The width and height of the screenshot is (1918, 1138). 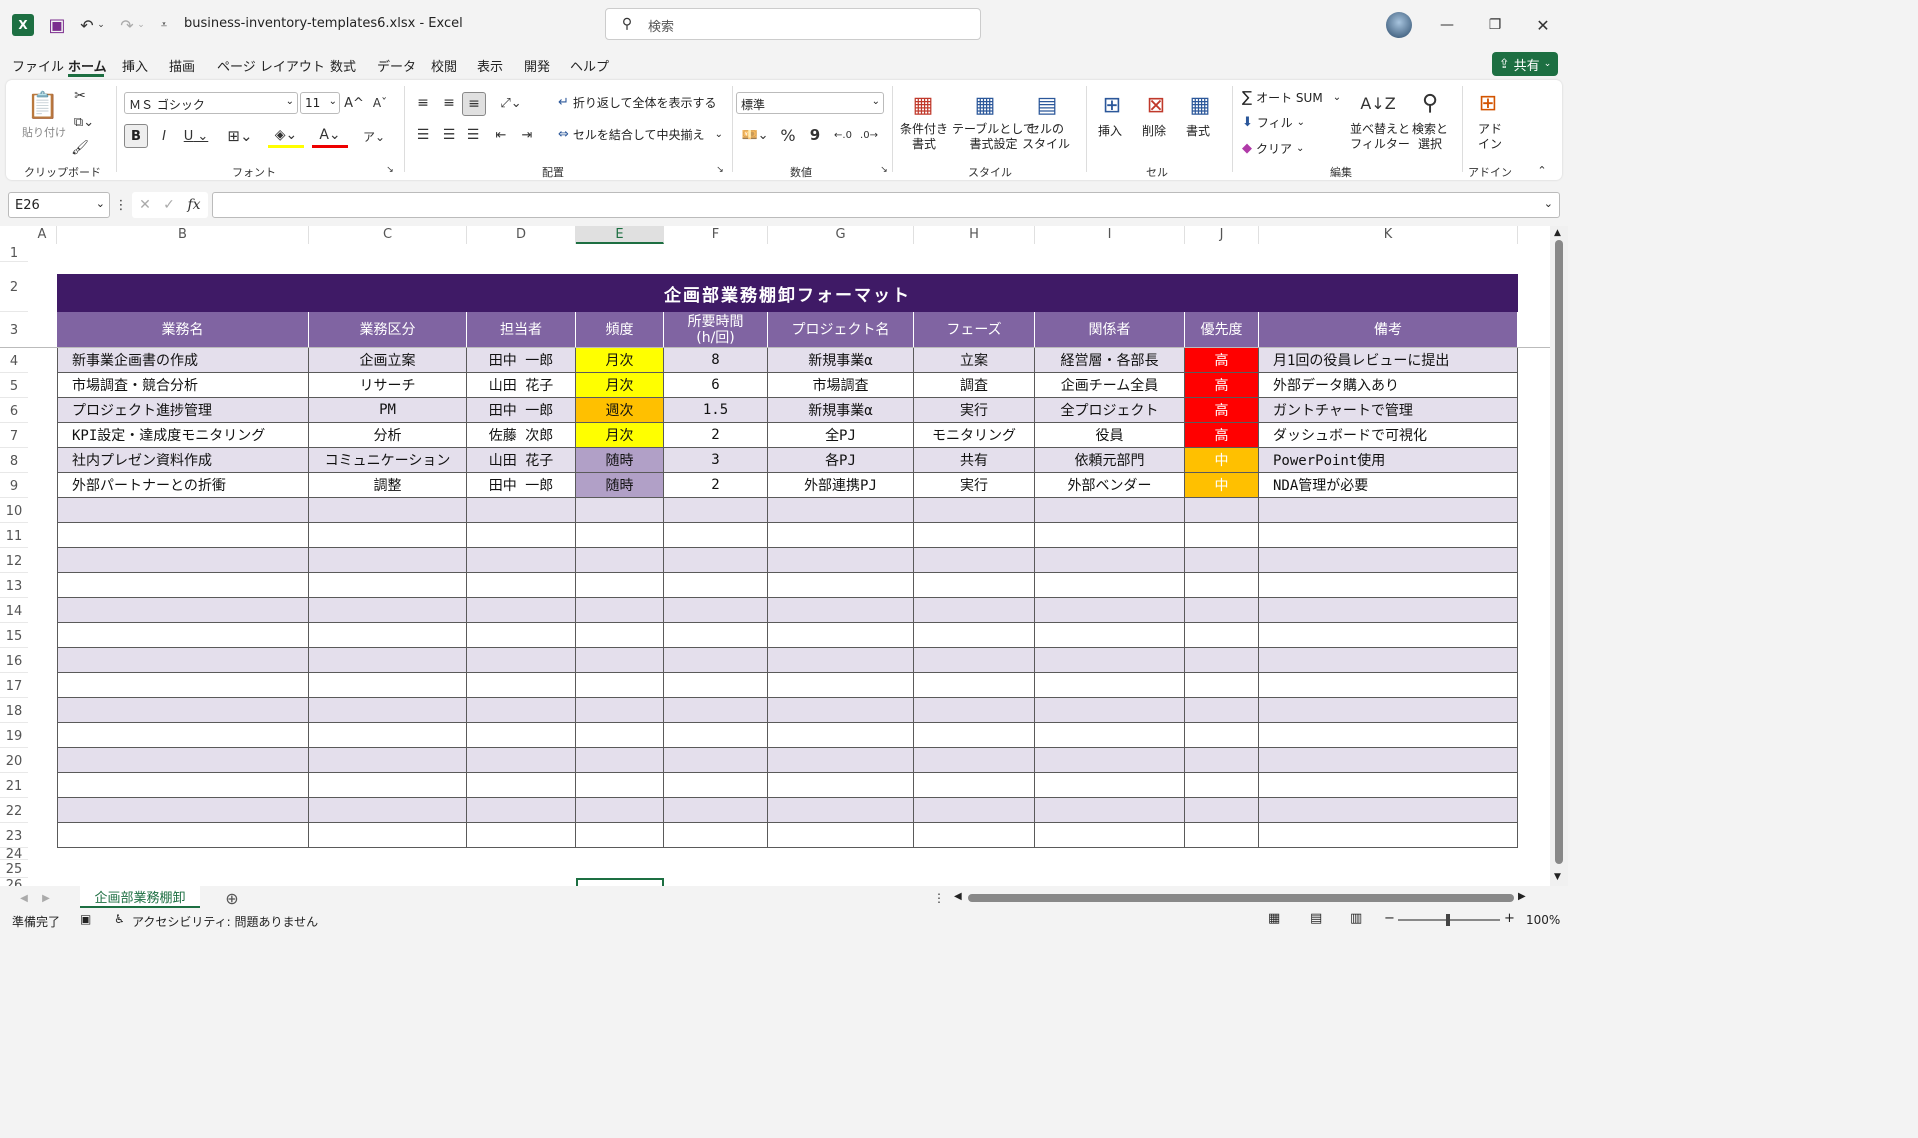 What do you see at coordinates (841, 385) in the screenshot?
I see `table-cell: 市場調査` at bounding box center [841, 385].